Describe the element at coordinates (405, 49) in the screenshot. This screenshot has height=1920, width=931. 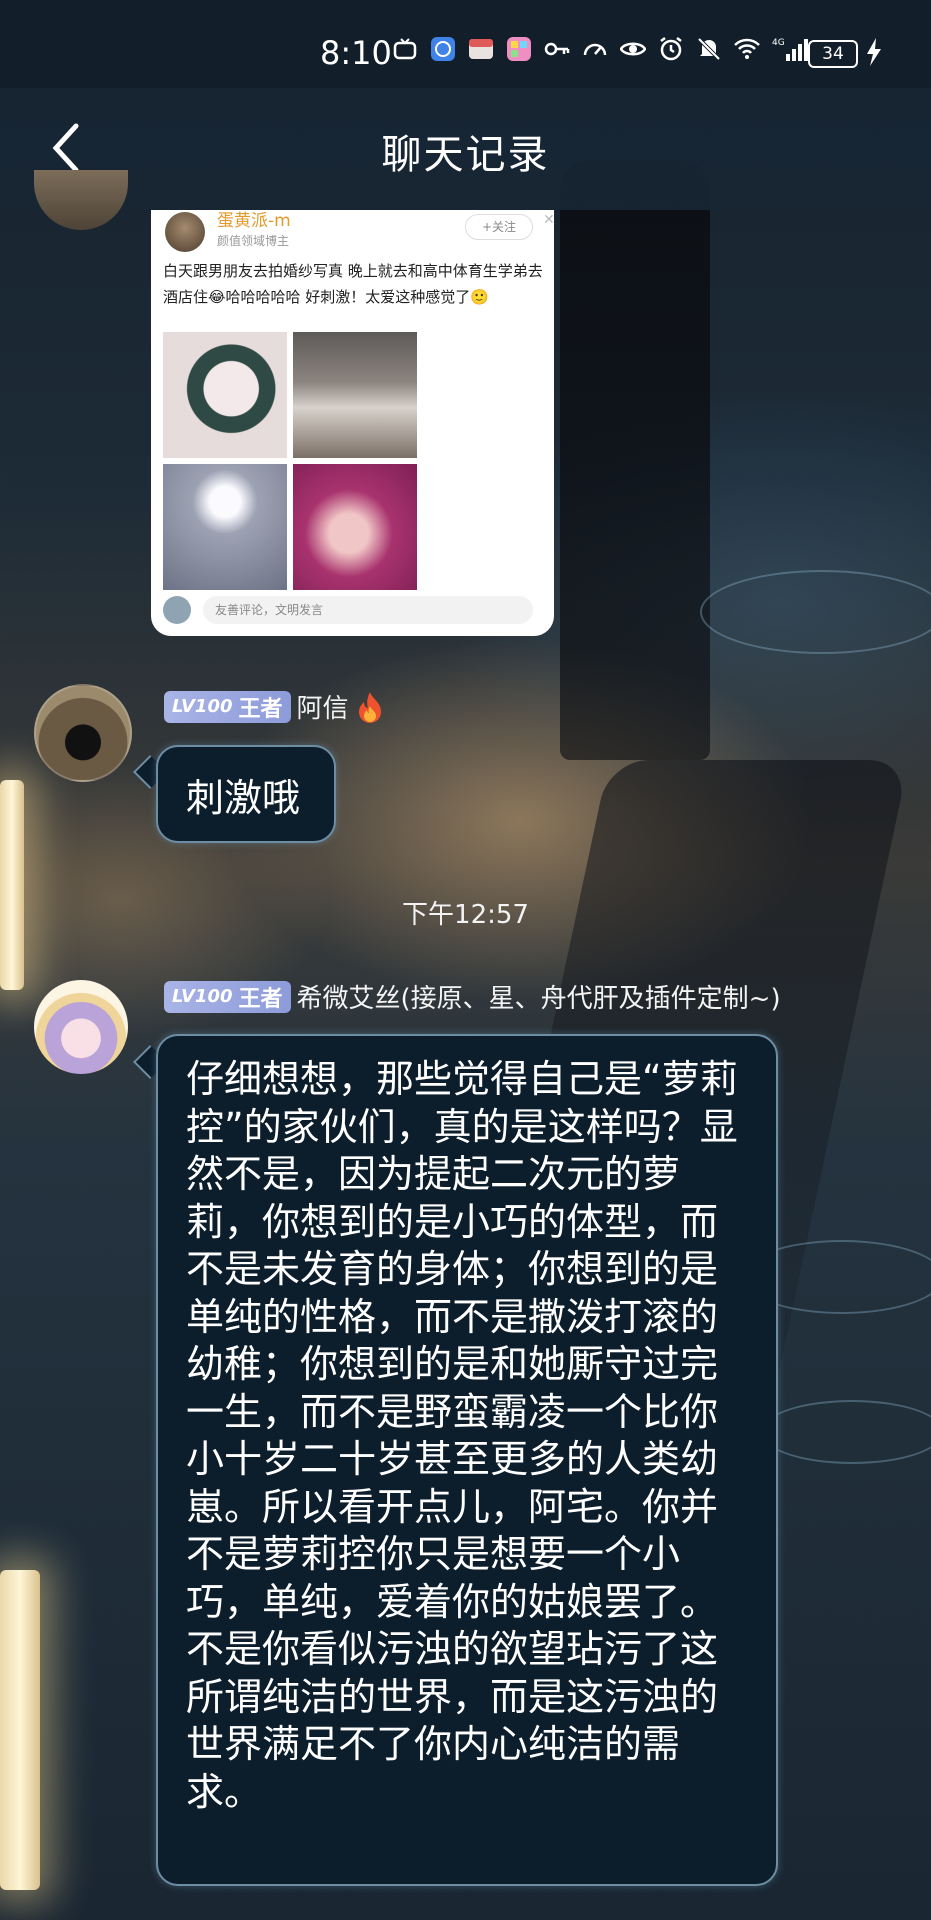
I see `app-icon` at that location.